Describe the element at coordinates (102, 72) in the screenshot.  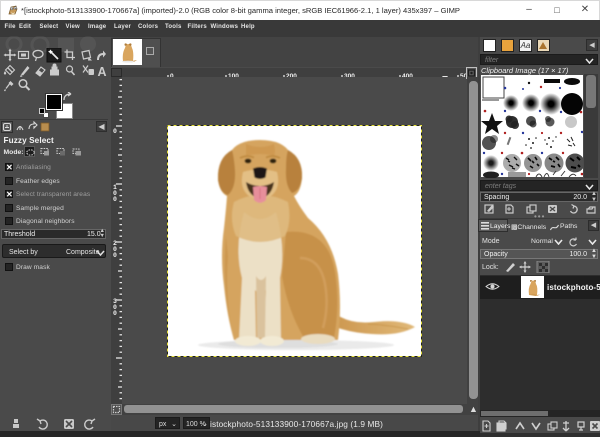
I see `svg-text: A` at that location.